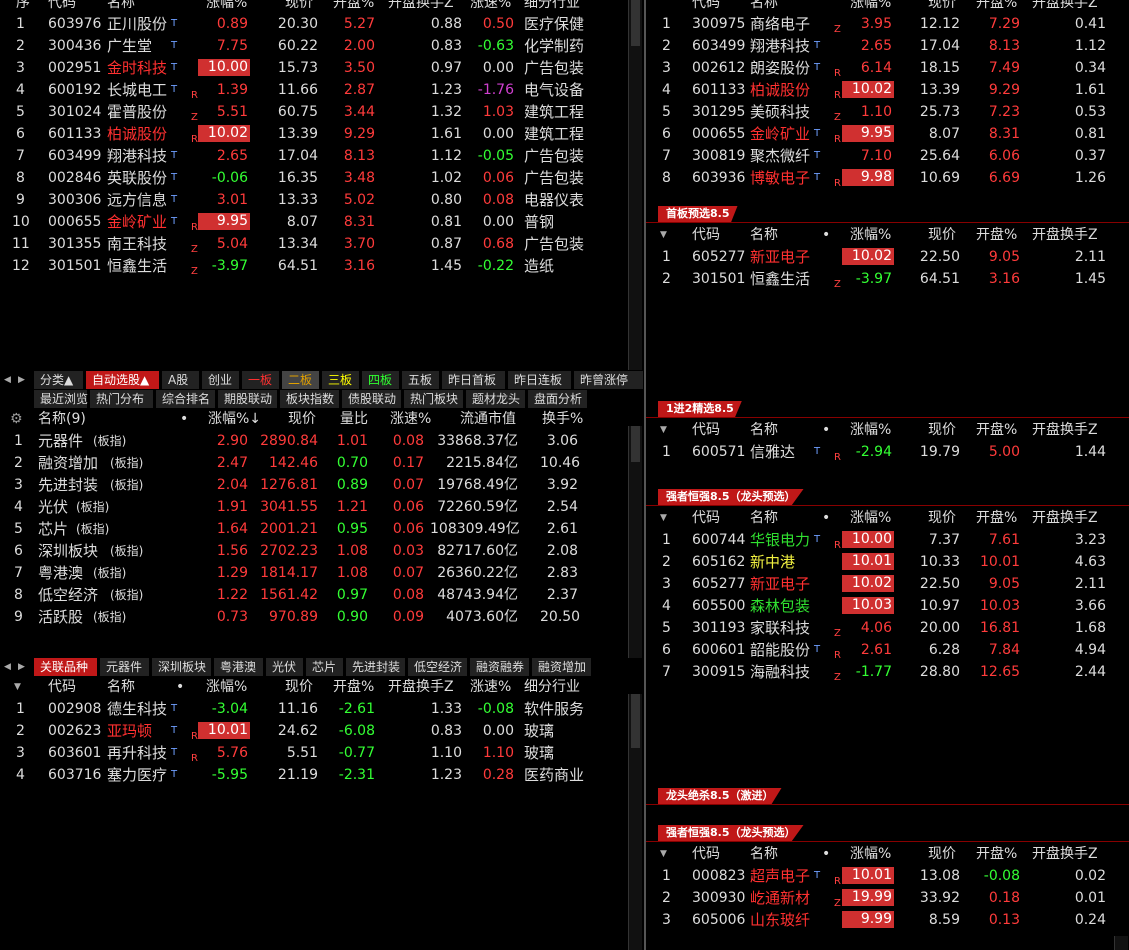 The width and height of the screenshot is (1129, 950). What do you see at coordinates (322, 222) in the screenshot?
I see `table-row: 10 000655 金岭矿业 T R 9.95 8.07 8.31 0.81 0.00 普钢` at bounding box center [322, 222].